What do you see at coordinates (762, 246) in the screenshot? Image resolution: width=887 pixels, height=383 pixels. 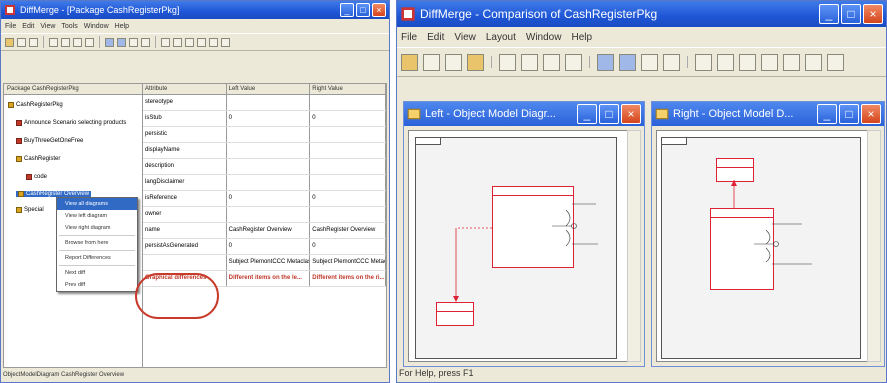 I see `right-diagram-canvas` at bounding box center [762, 246].